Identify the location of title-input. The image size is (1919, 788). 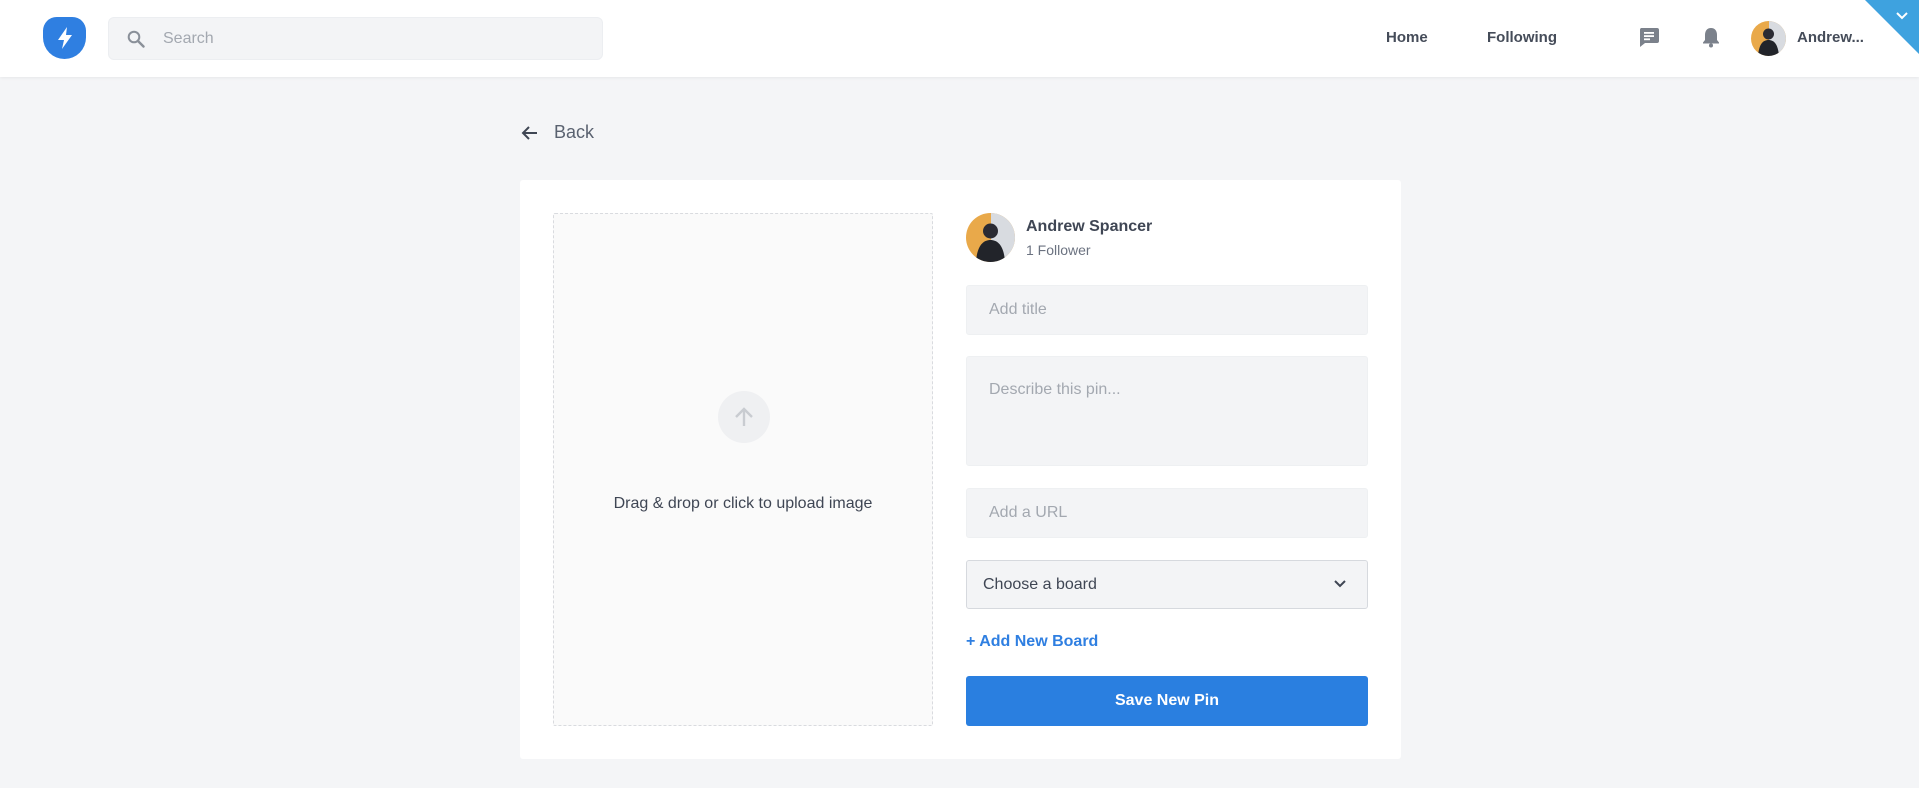
(1167, 310).